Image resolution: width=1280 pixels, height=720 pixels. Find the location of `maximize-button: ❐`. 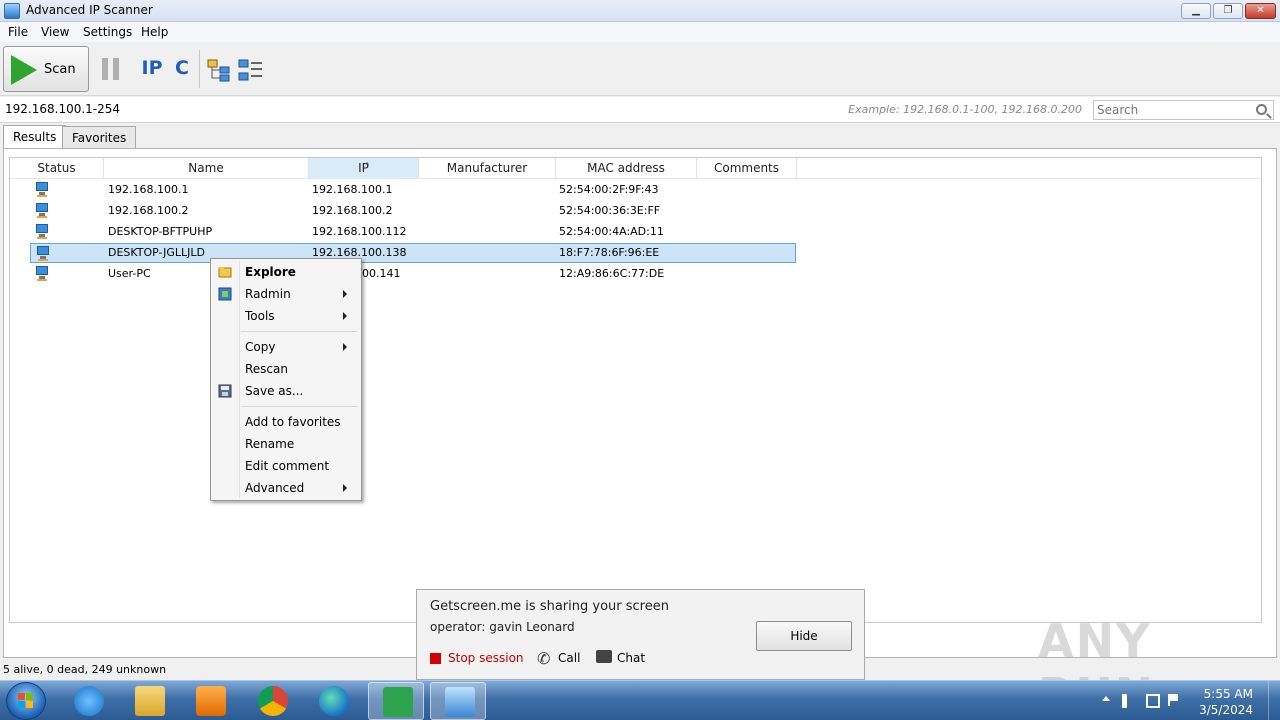

maximize-button: ❐ is located at coordinates (1228, 11).